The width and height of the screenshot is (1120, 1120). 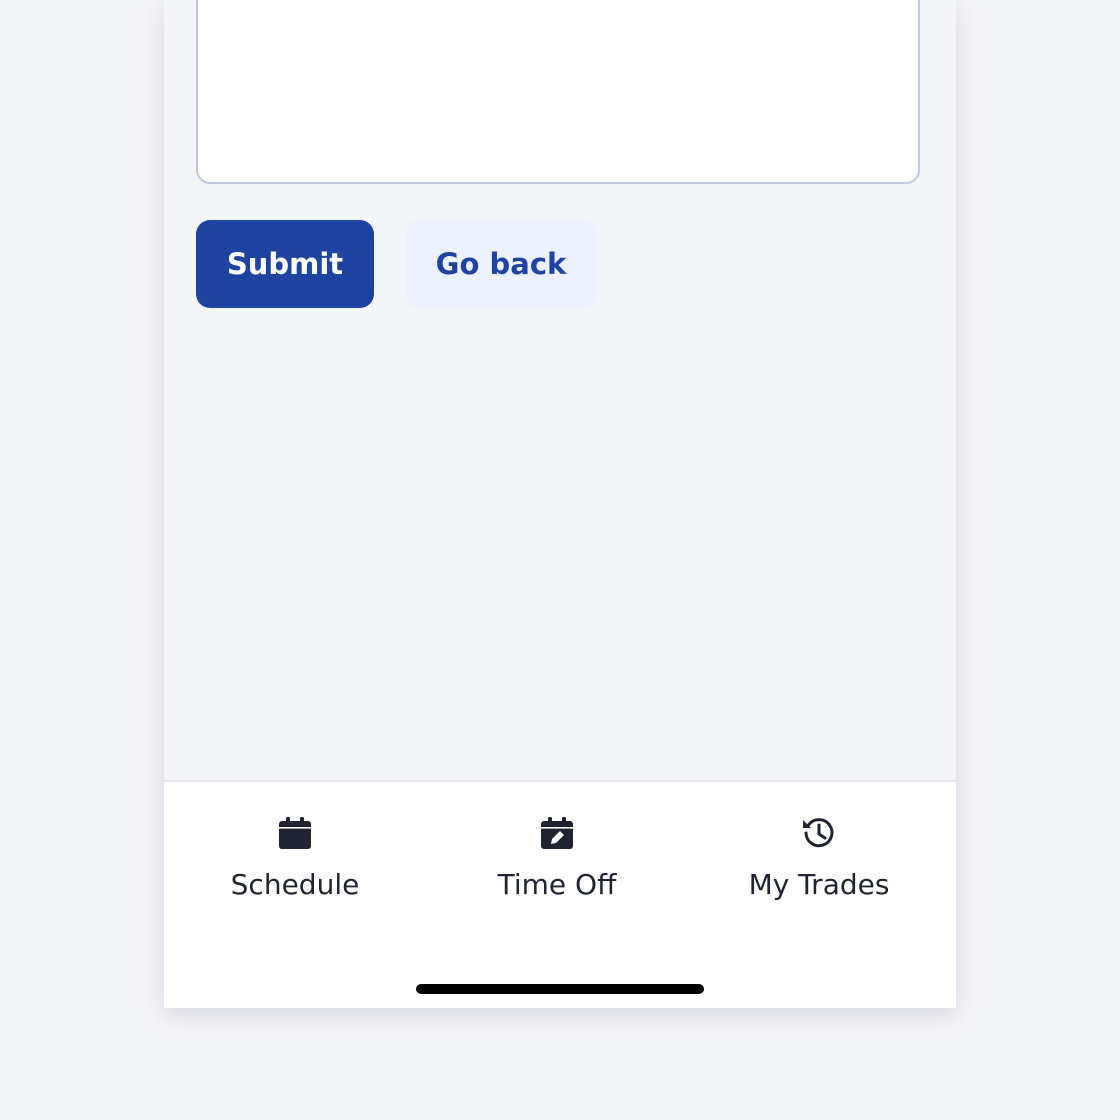 What do you see at coordinates (557, 864) in the screenshot?
I see `tab-time-off: Time Off` at bounding box center [557, 864].